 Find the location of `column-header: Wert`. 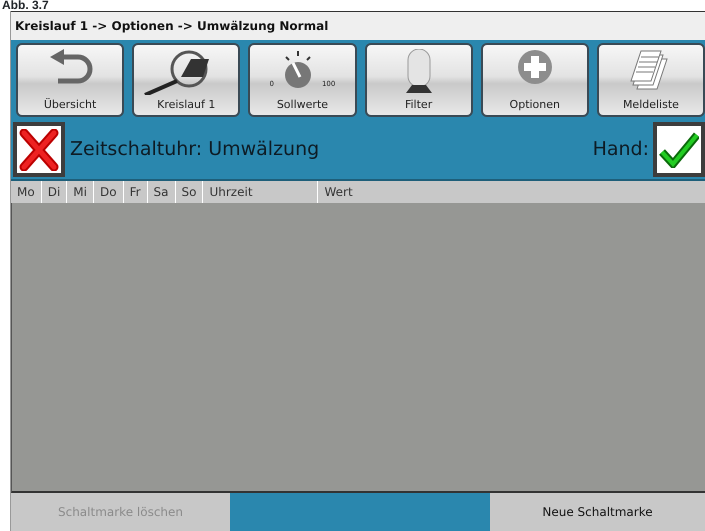

column-header: Wert is located at coordinates (338, 192).